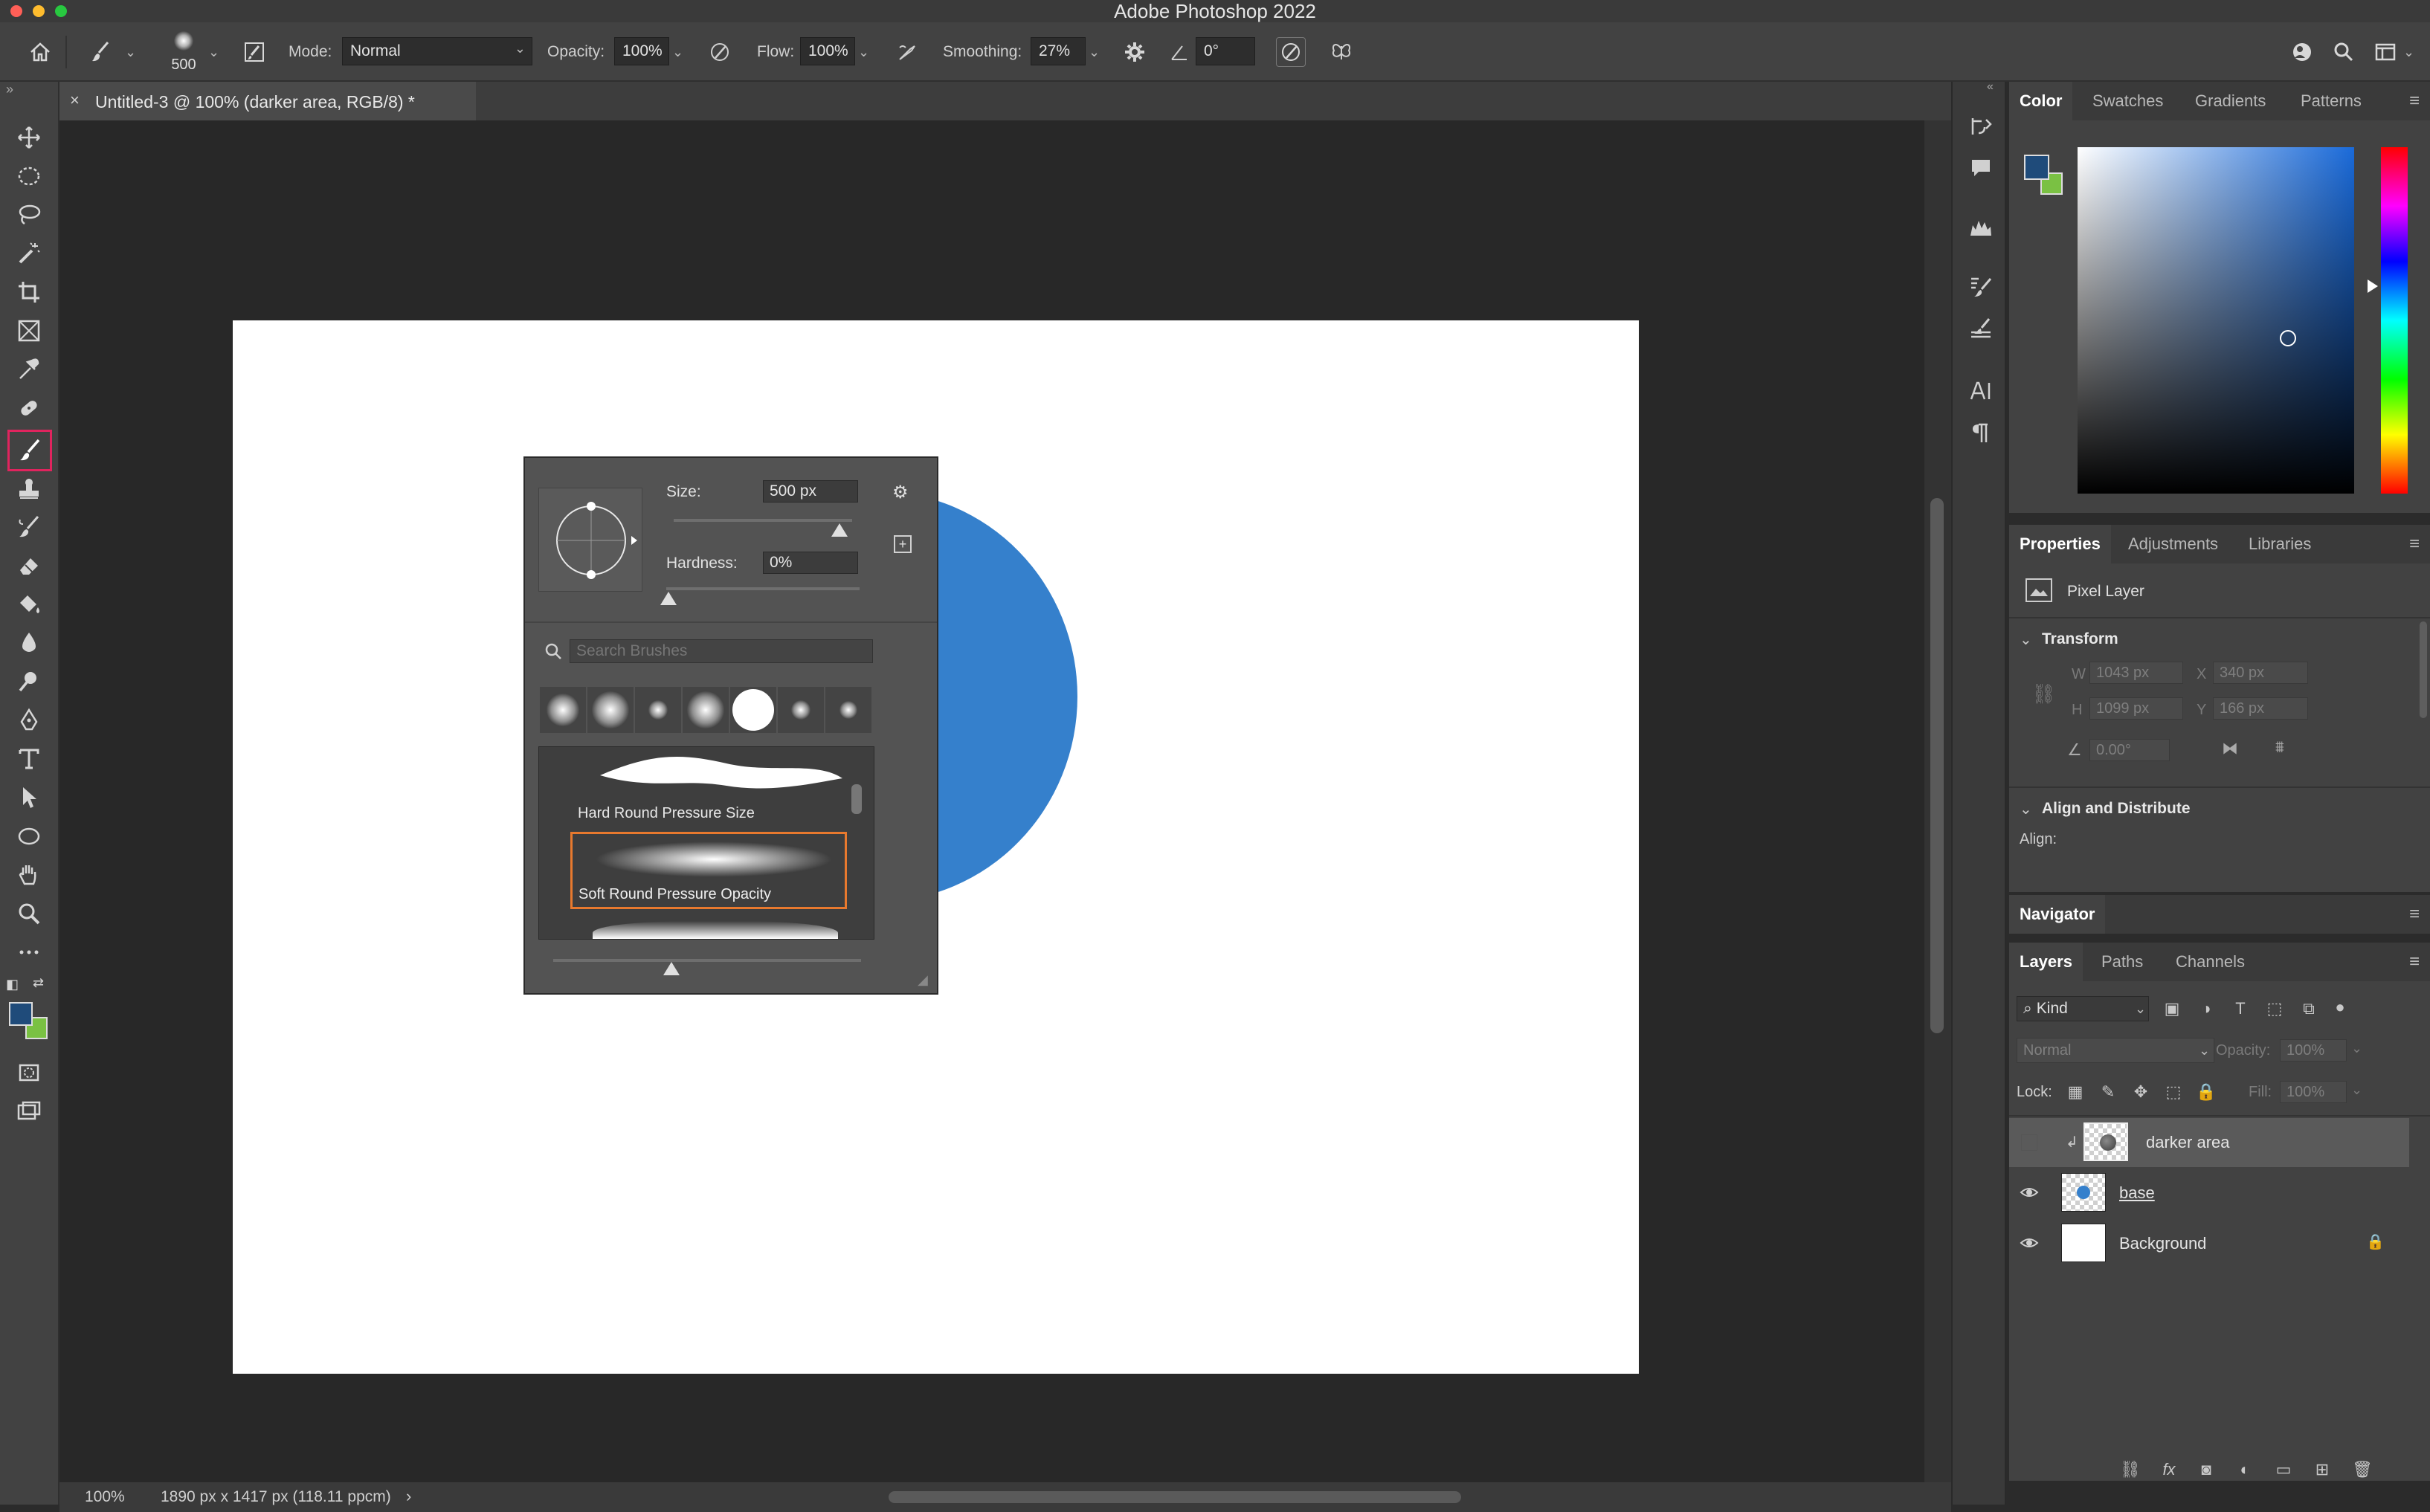 Image resolution: width=2430 pixels, height=1512 pixels. What do you see at coordinates (29, 176) in the screenshot?
I see `marquee-tool-icon` at bounding box center [29, 176].